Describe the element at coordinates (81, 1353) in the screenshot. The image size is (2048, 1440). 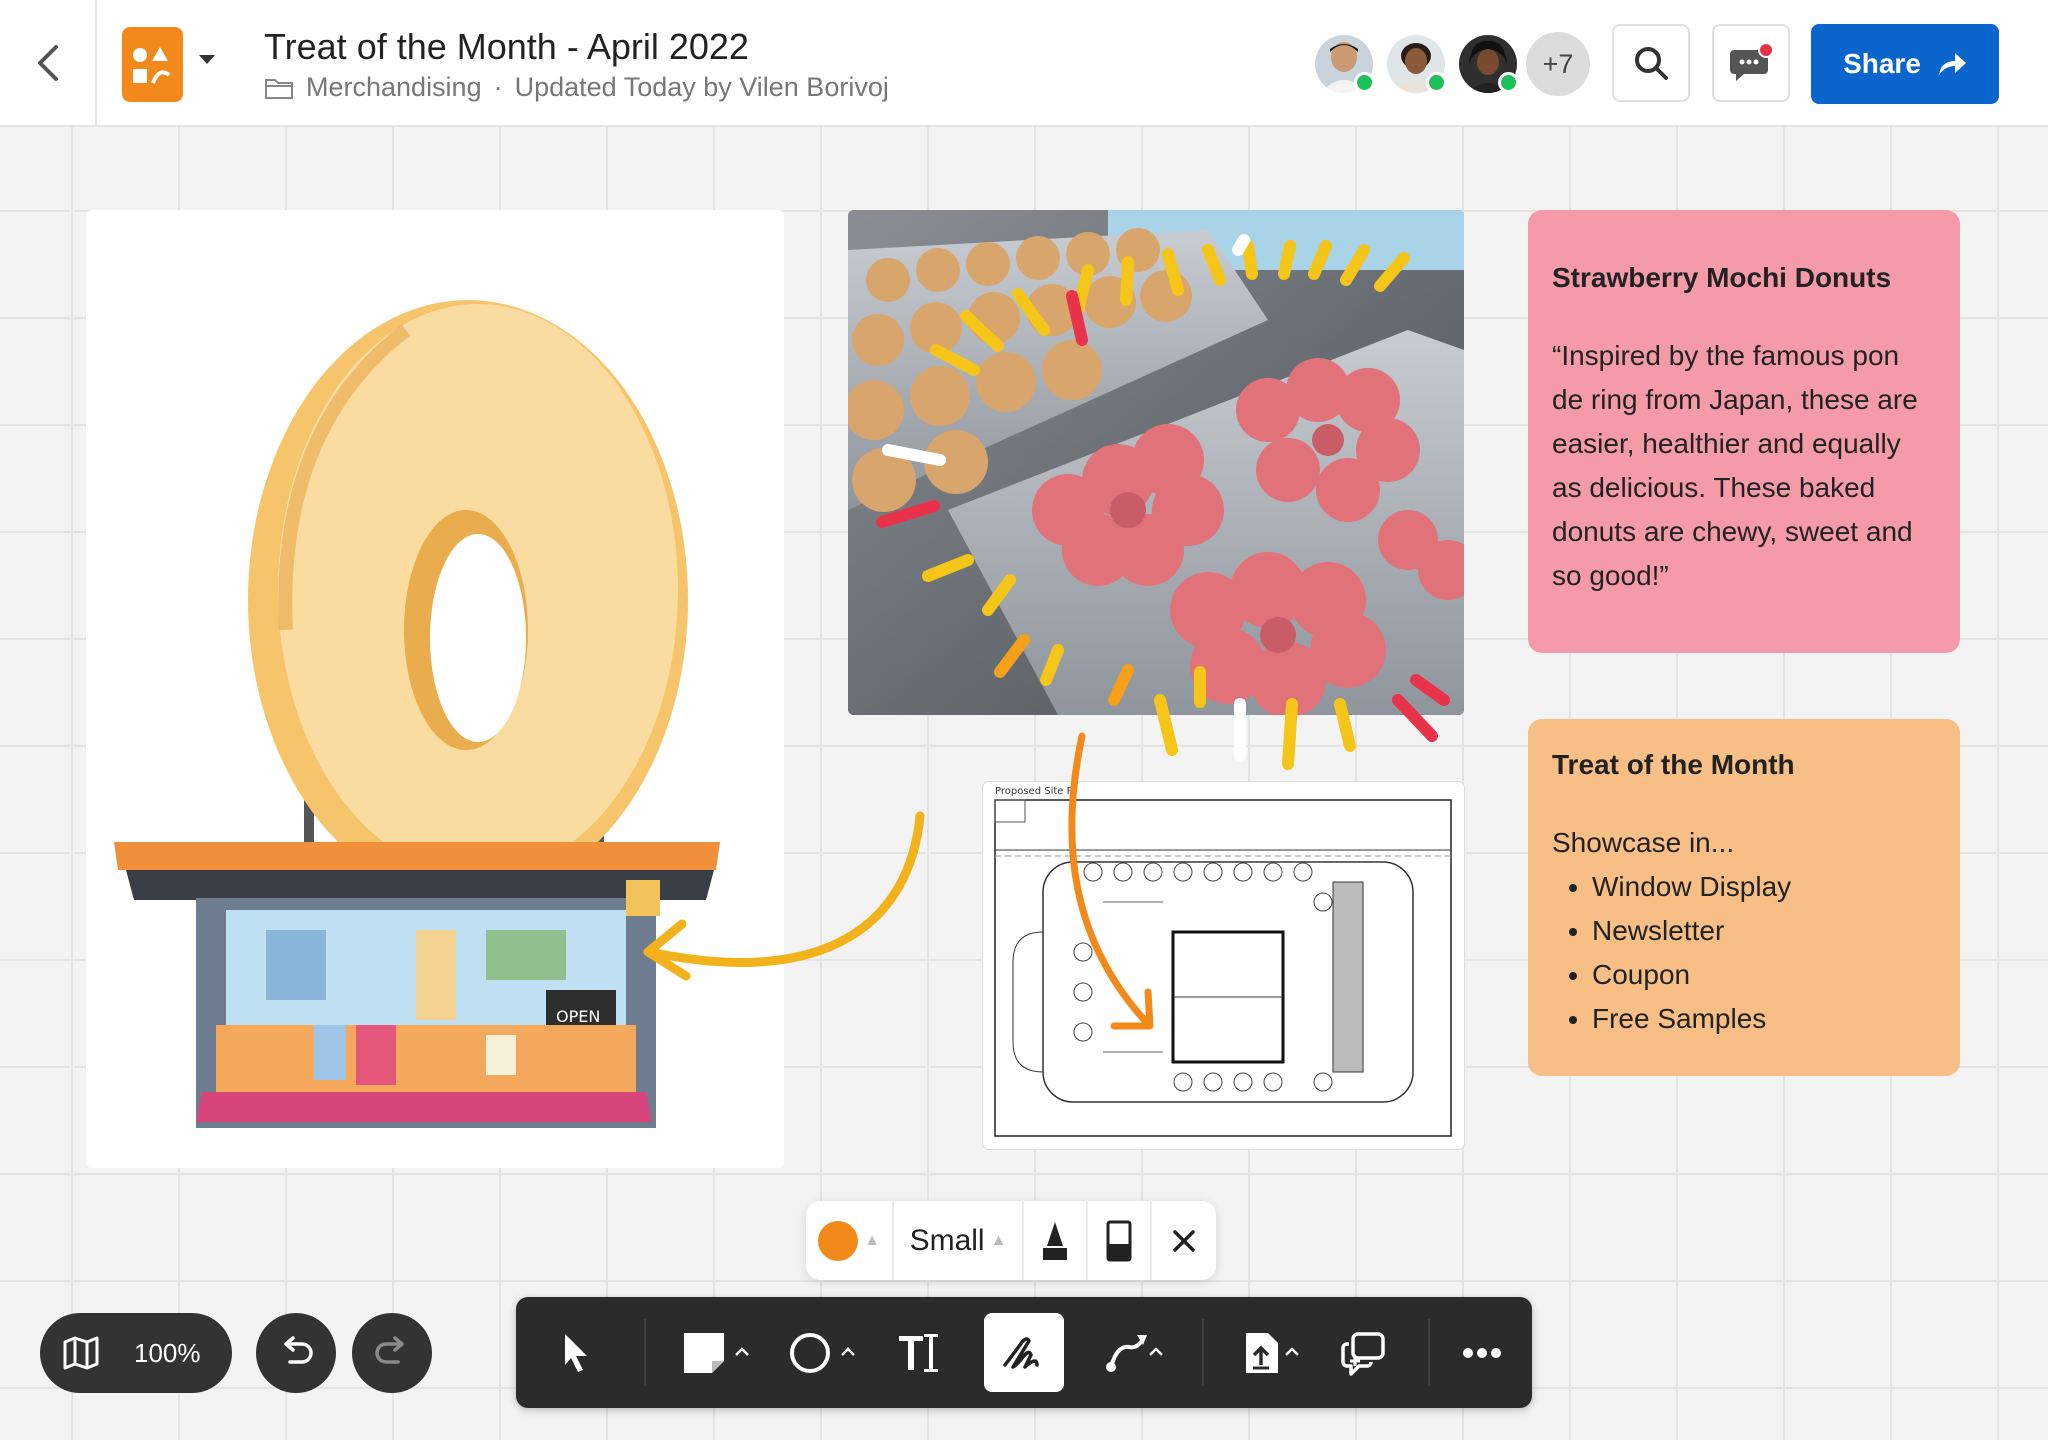
I see `map-icon` at that location.